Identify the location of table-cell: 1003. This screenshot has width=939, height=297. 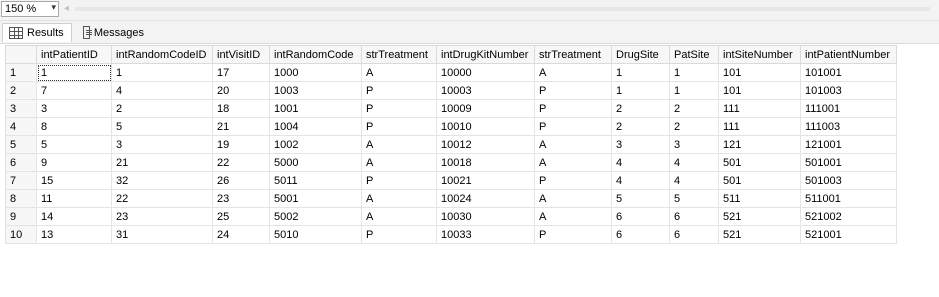
(315, 90).